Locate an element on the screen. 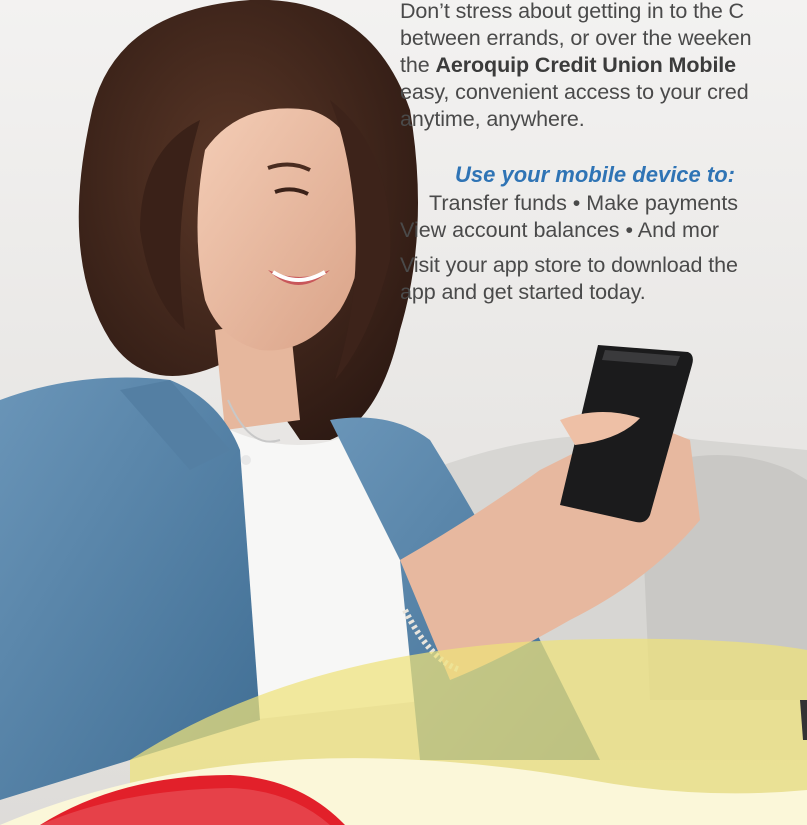 This screenshot has width=807, height=825. intro-line-5: anytime, anywhere. is located at coordinates (492, 119).